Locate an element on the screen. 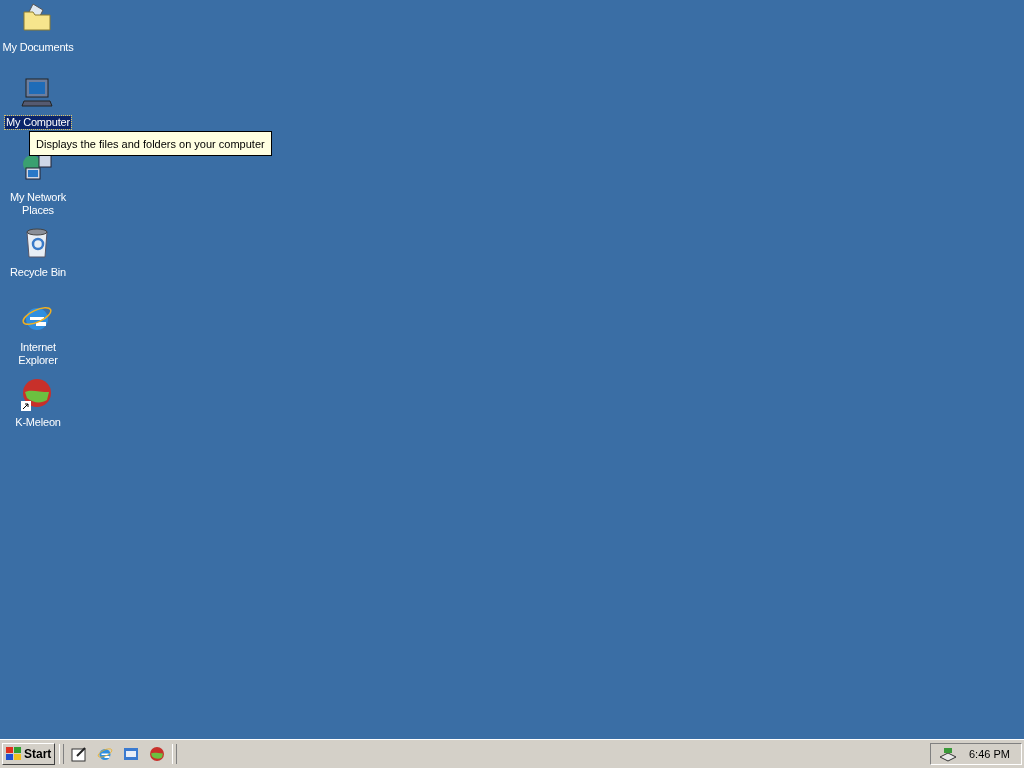 Image resolution: width=1024 pixels, height=768 pixels. start-button: Start is located at coordinates (29, 754).